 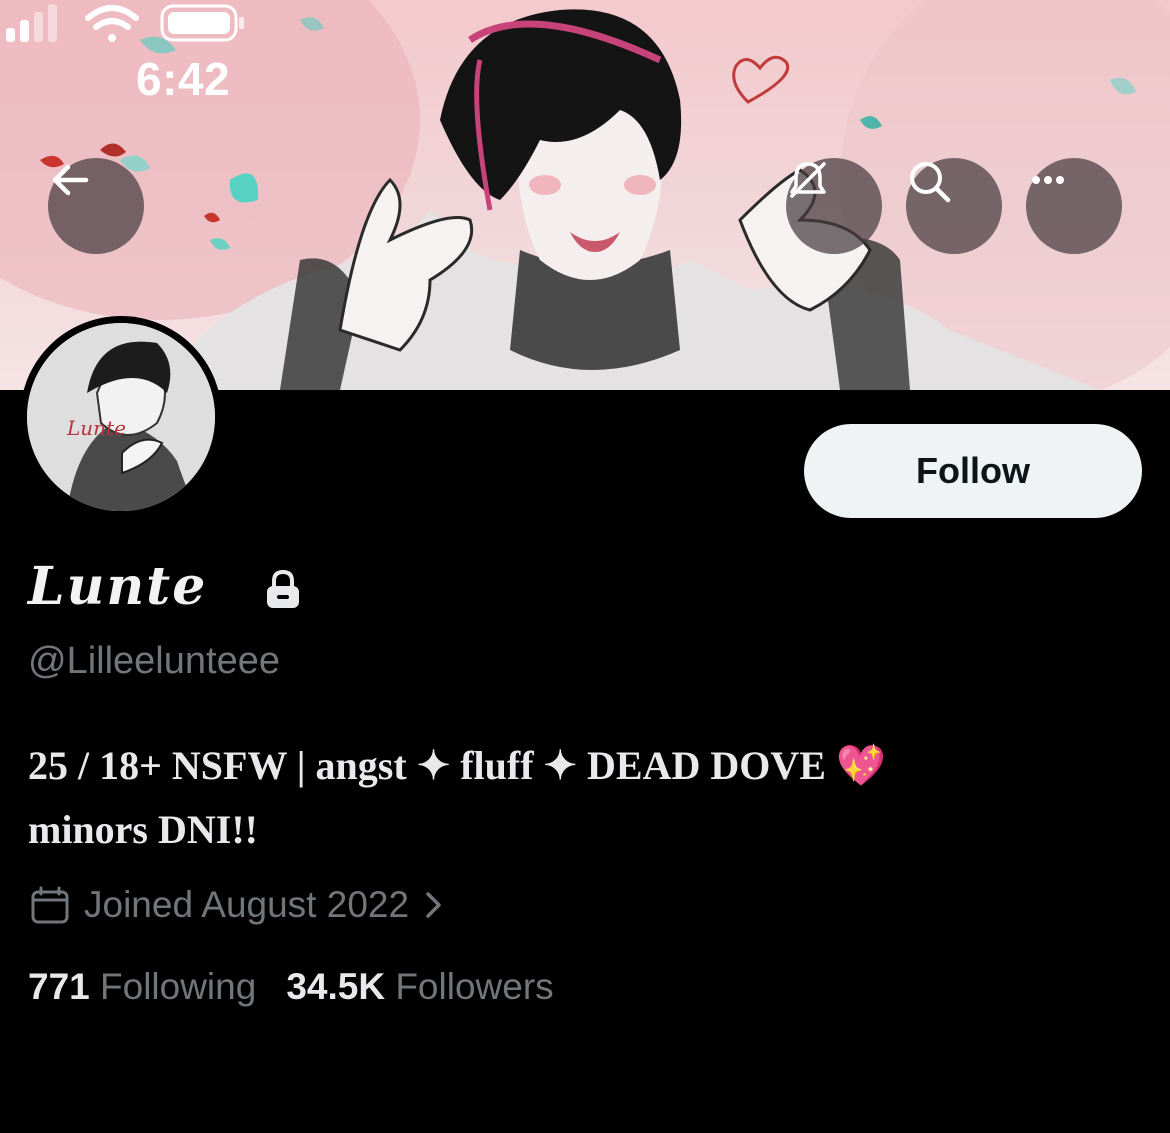 What do you see at coordinates (954, 206) in the screenshot?
I see `search-button` at bounding box center [954, 206].